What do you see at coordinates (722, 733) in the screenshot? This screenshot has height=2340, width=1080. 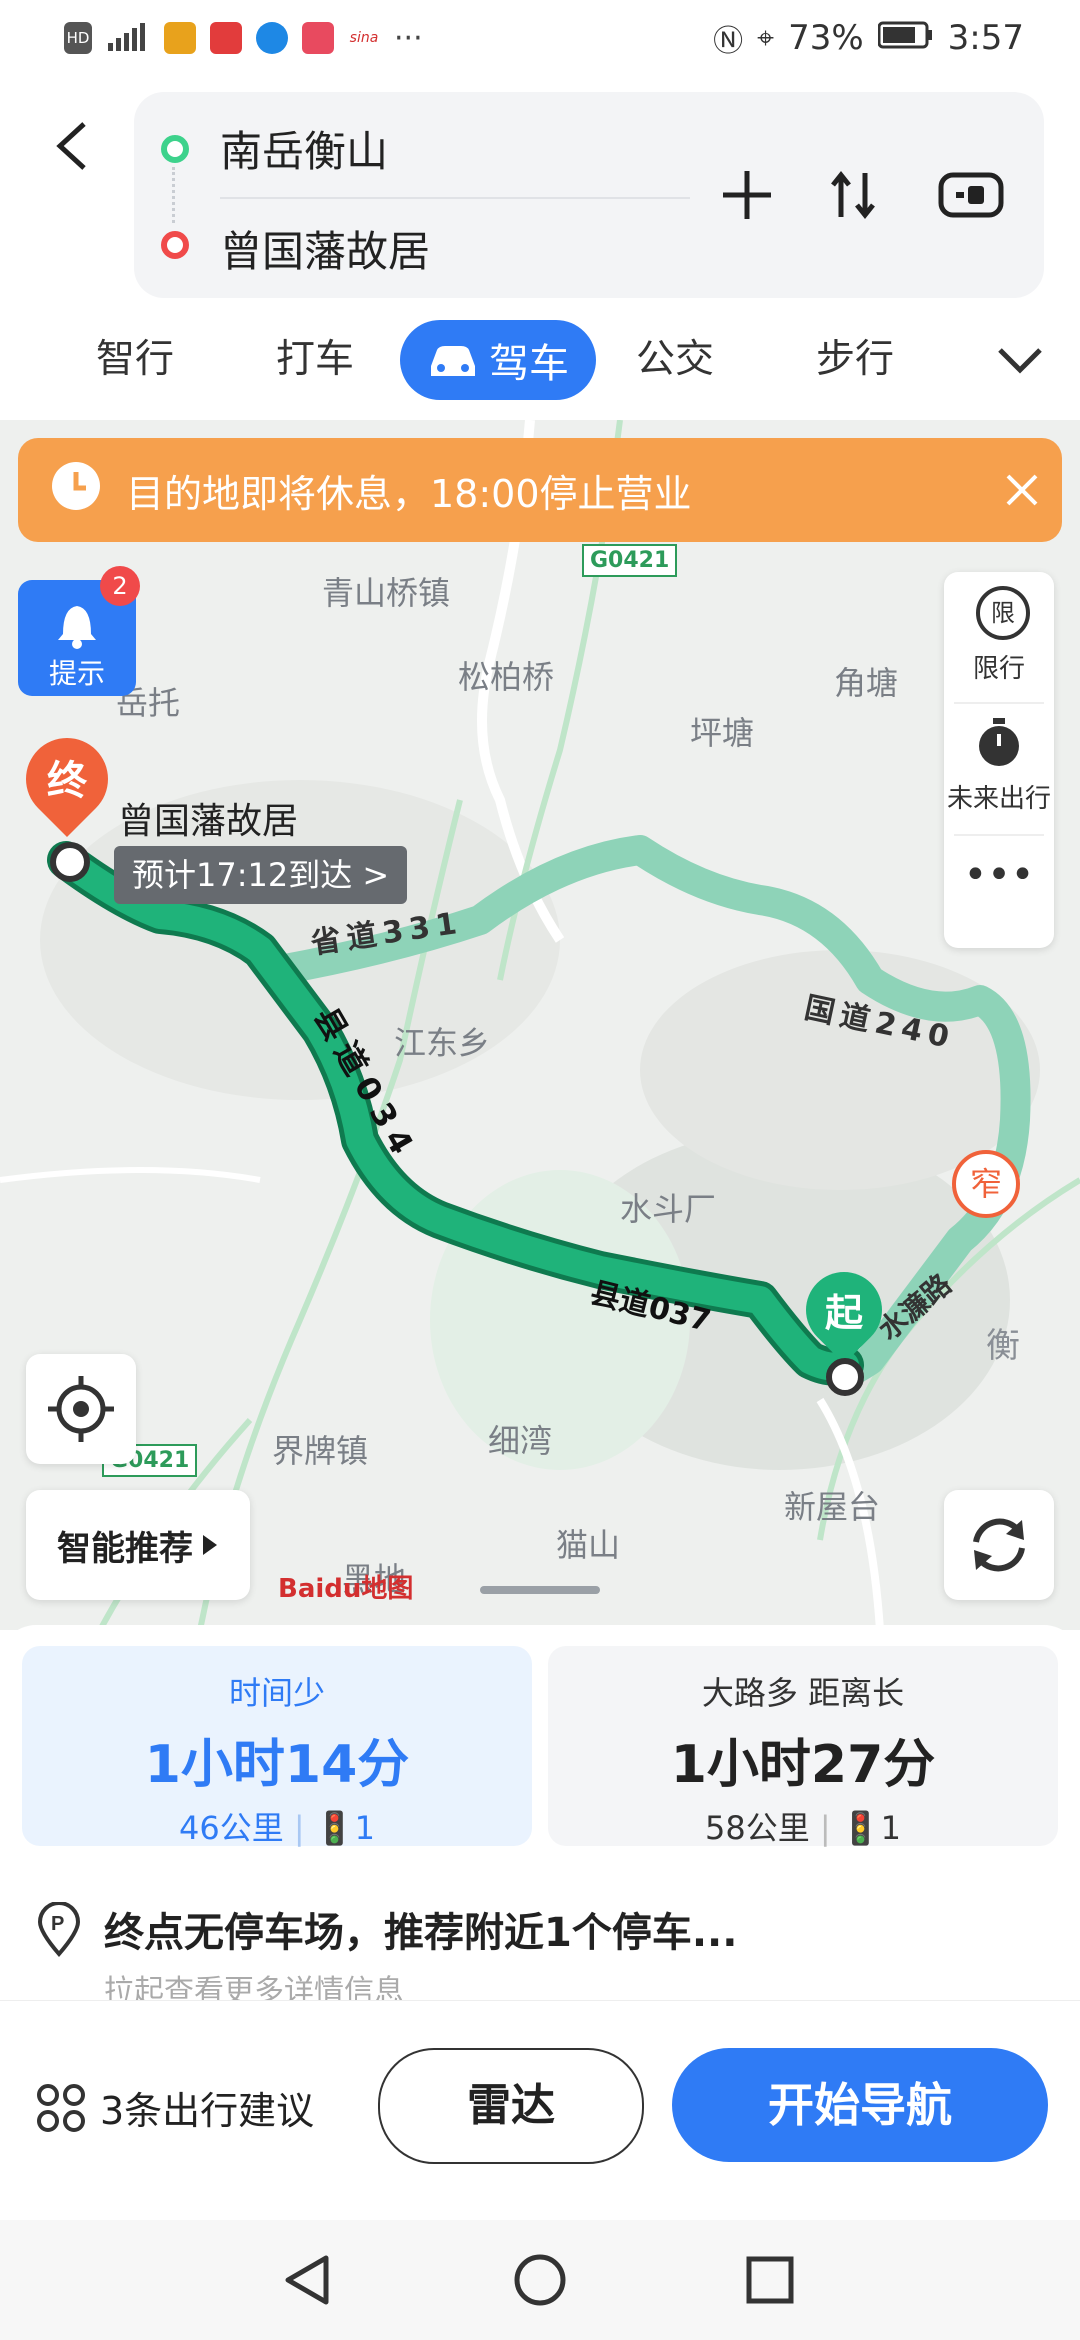 I see `map-place-label: 坪塘` at bounding box center [722, 733].